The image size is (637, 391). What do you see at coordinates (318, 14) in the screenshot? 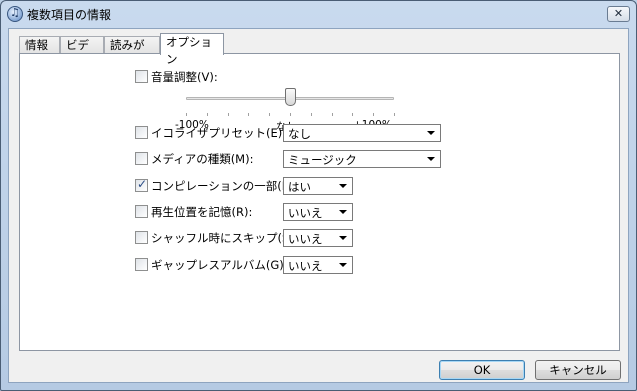
I see `title-bar: 複数項目の情報 ✕` at bounding box center [318, 14].